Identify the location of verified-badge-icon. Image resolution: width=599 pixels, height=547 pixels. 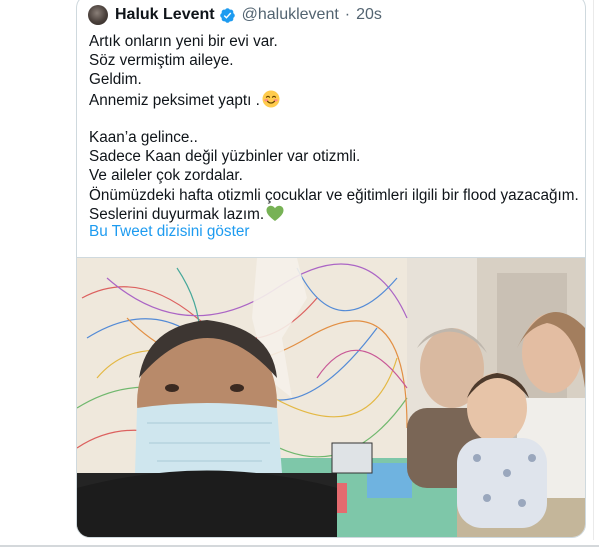
(227, 15).